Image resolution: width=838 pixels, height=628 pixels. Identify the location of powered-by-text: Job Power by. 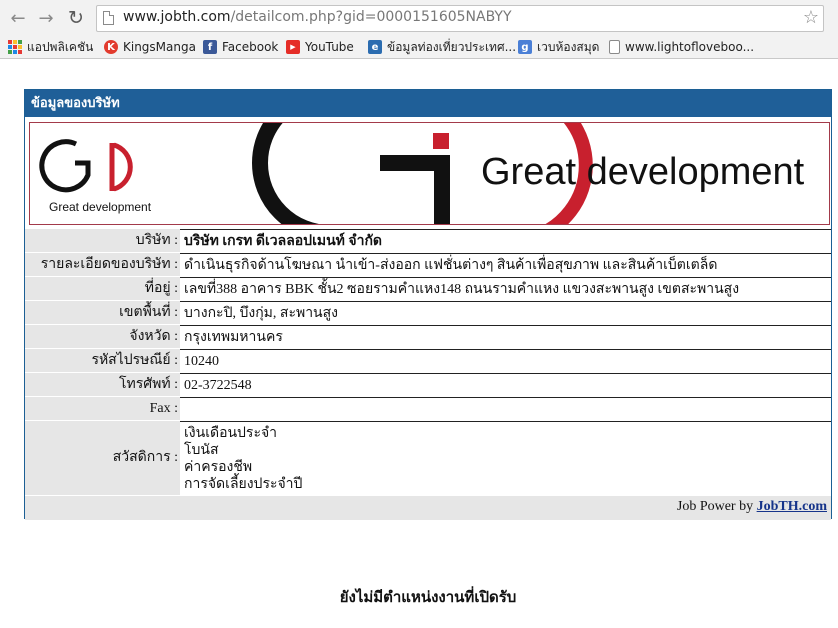
(715, 506).